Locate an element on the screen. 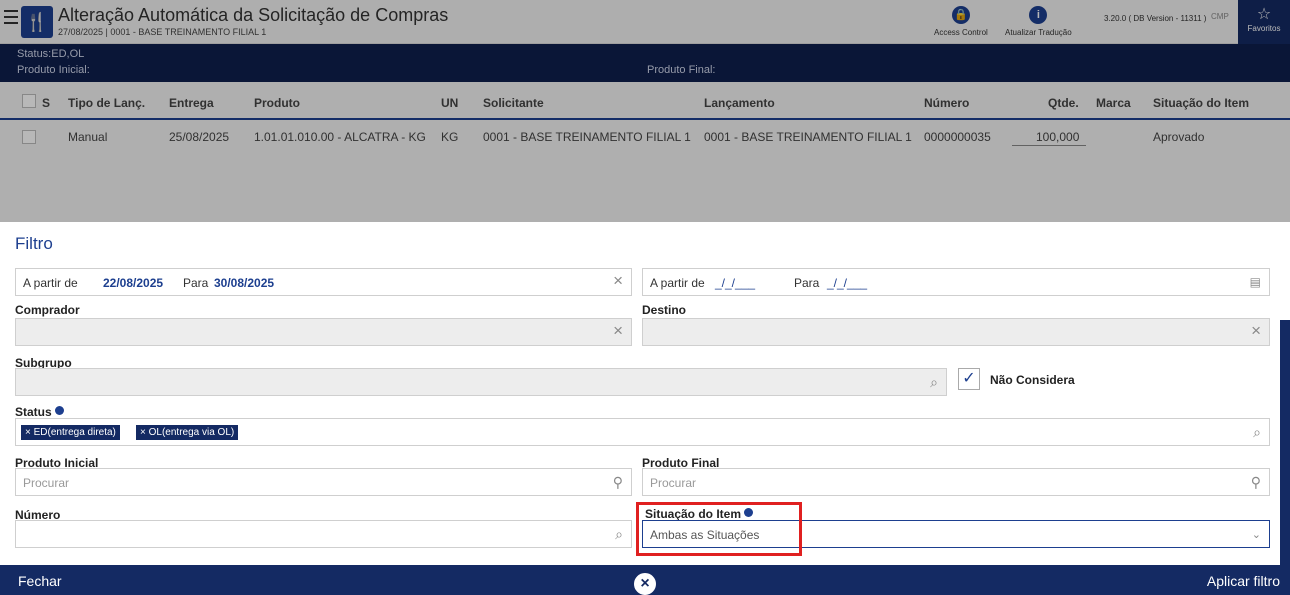 Image resolution: width=1290 pixels, height=595 pixels. comprador-label: Comprador is located at coordinates (47, 310).